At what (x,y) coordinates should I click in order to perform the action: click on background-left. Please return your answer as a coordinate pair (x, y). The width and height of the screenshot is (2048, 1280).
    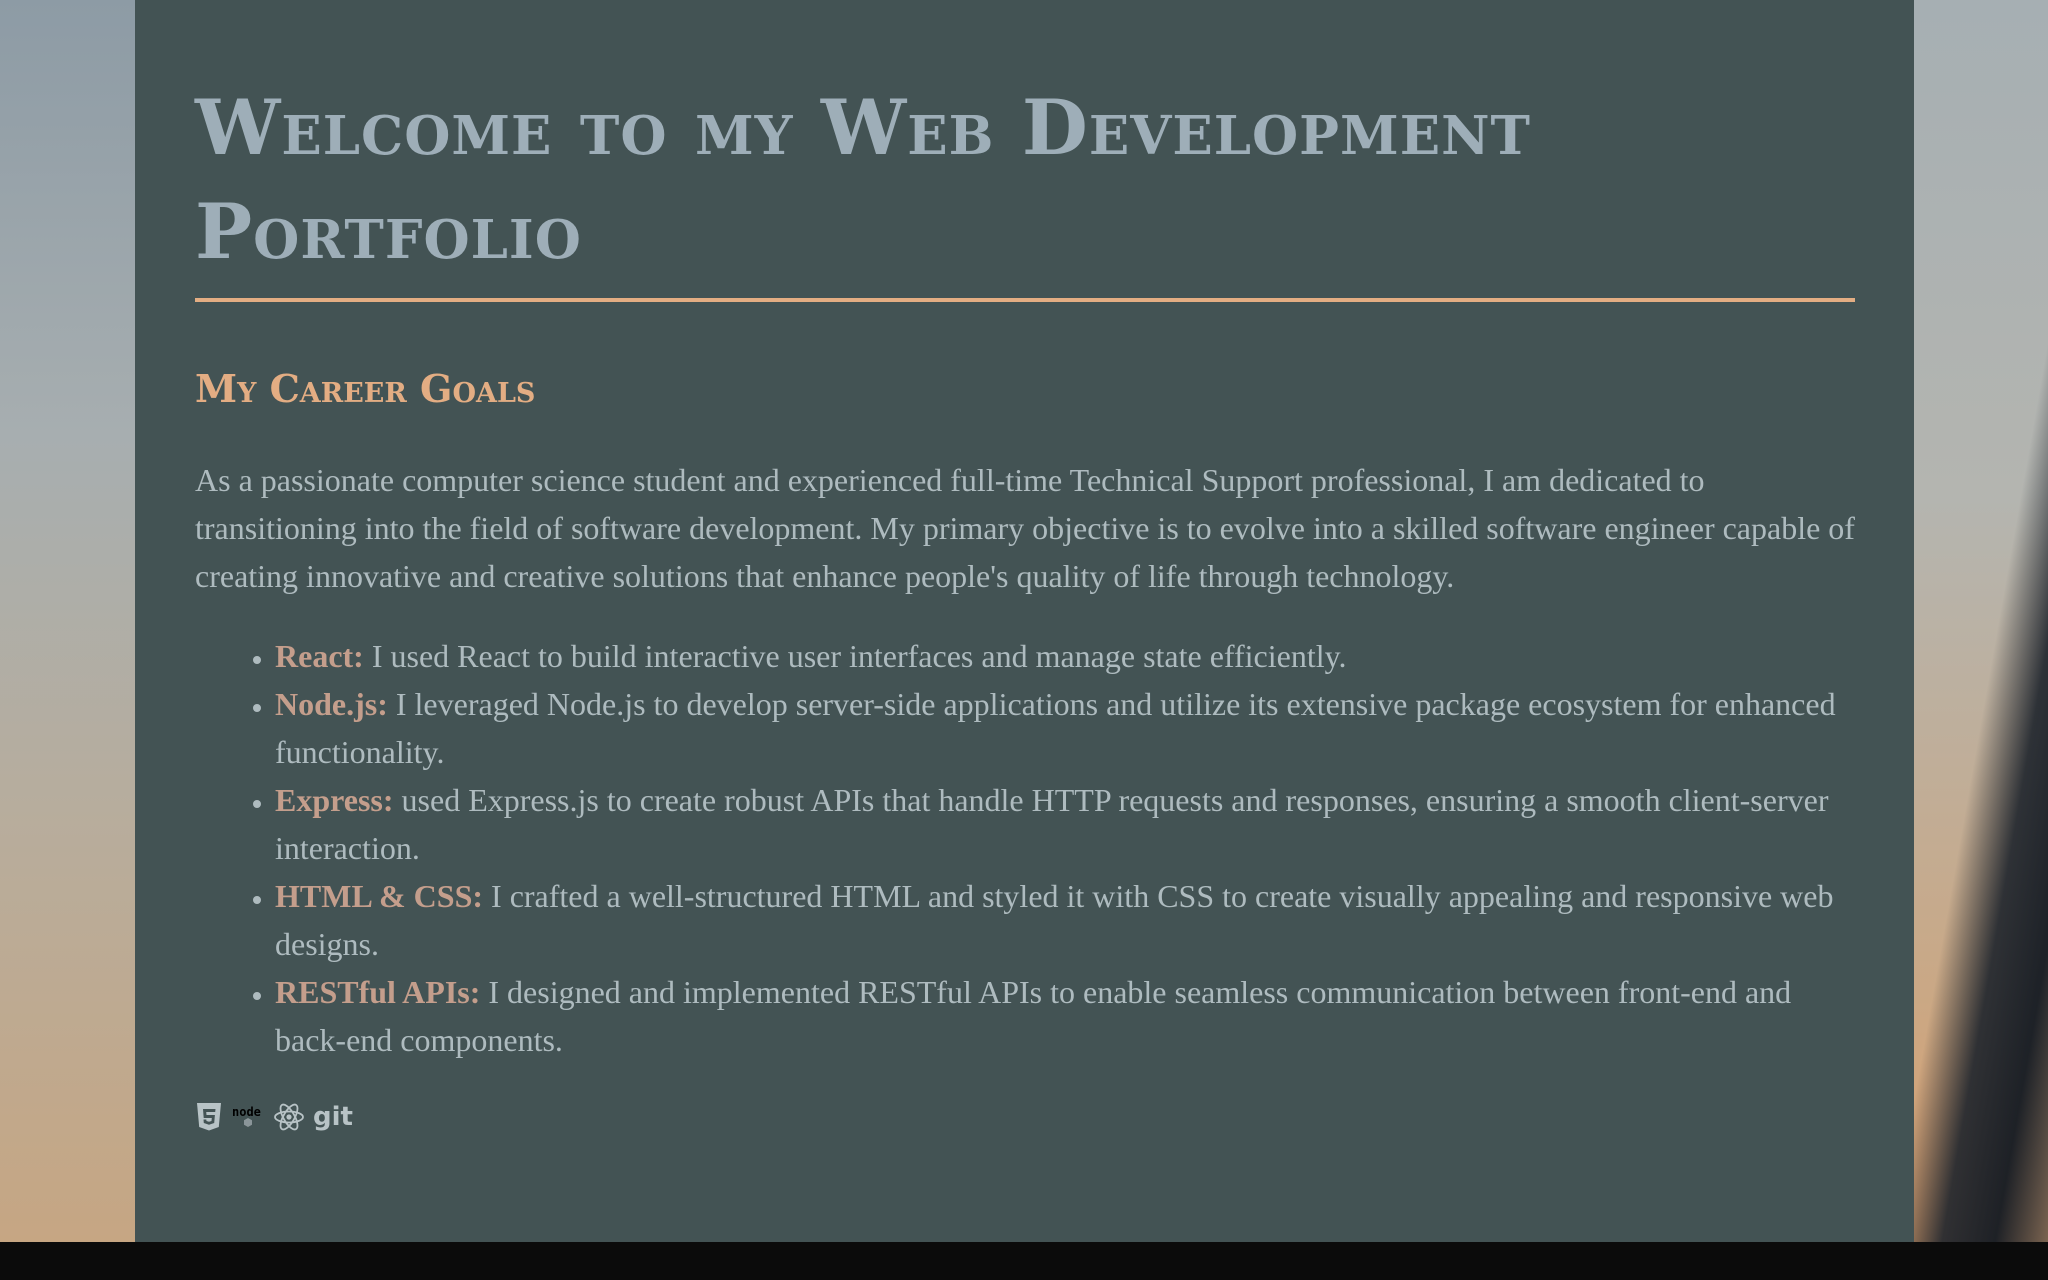
    Looking at the image, I should click on (67, 621).